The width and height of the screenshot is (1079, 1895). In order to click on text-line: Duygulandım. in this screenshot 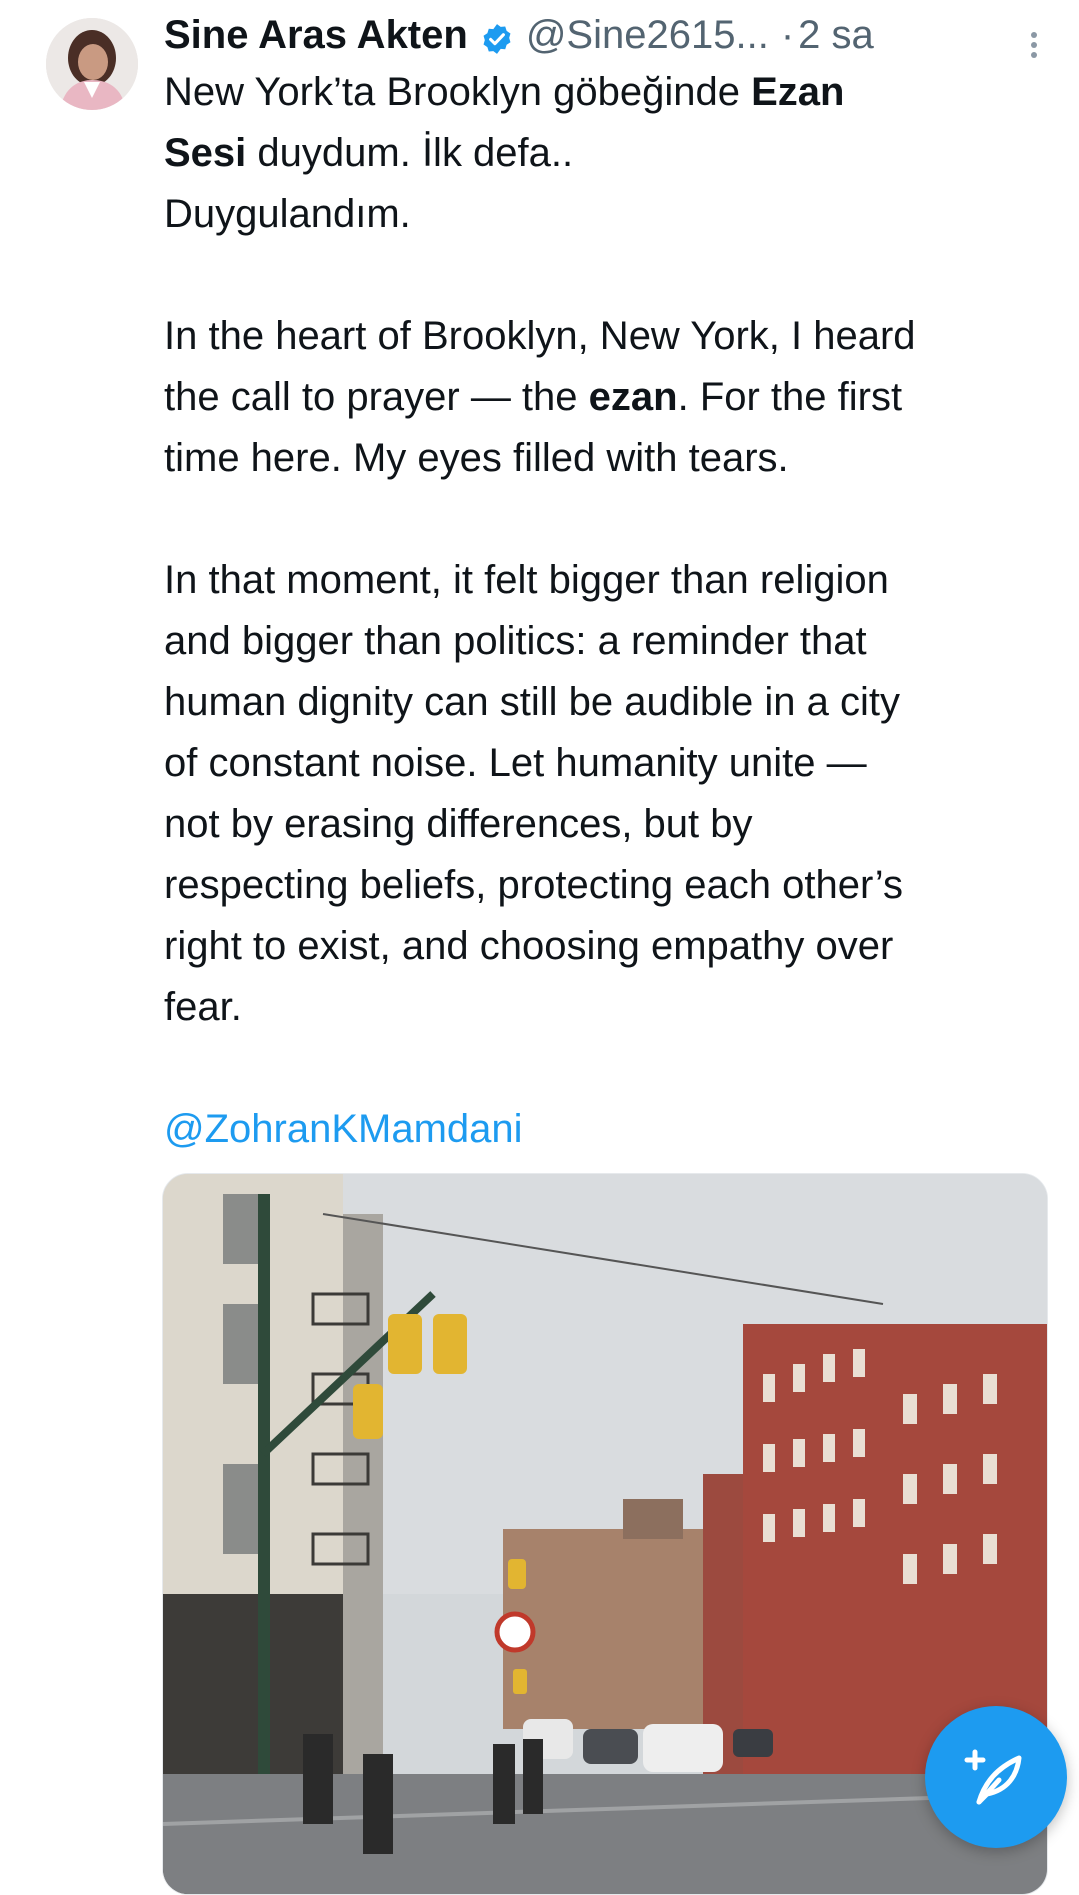, I will do `click(287, 214)`.